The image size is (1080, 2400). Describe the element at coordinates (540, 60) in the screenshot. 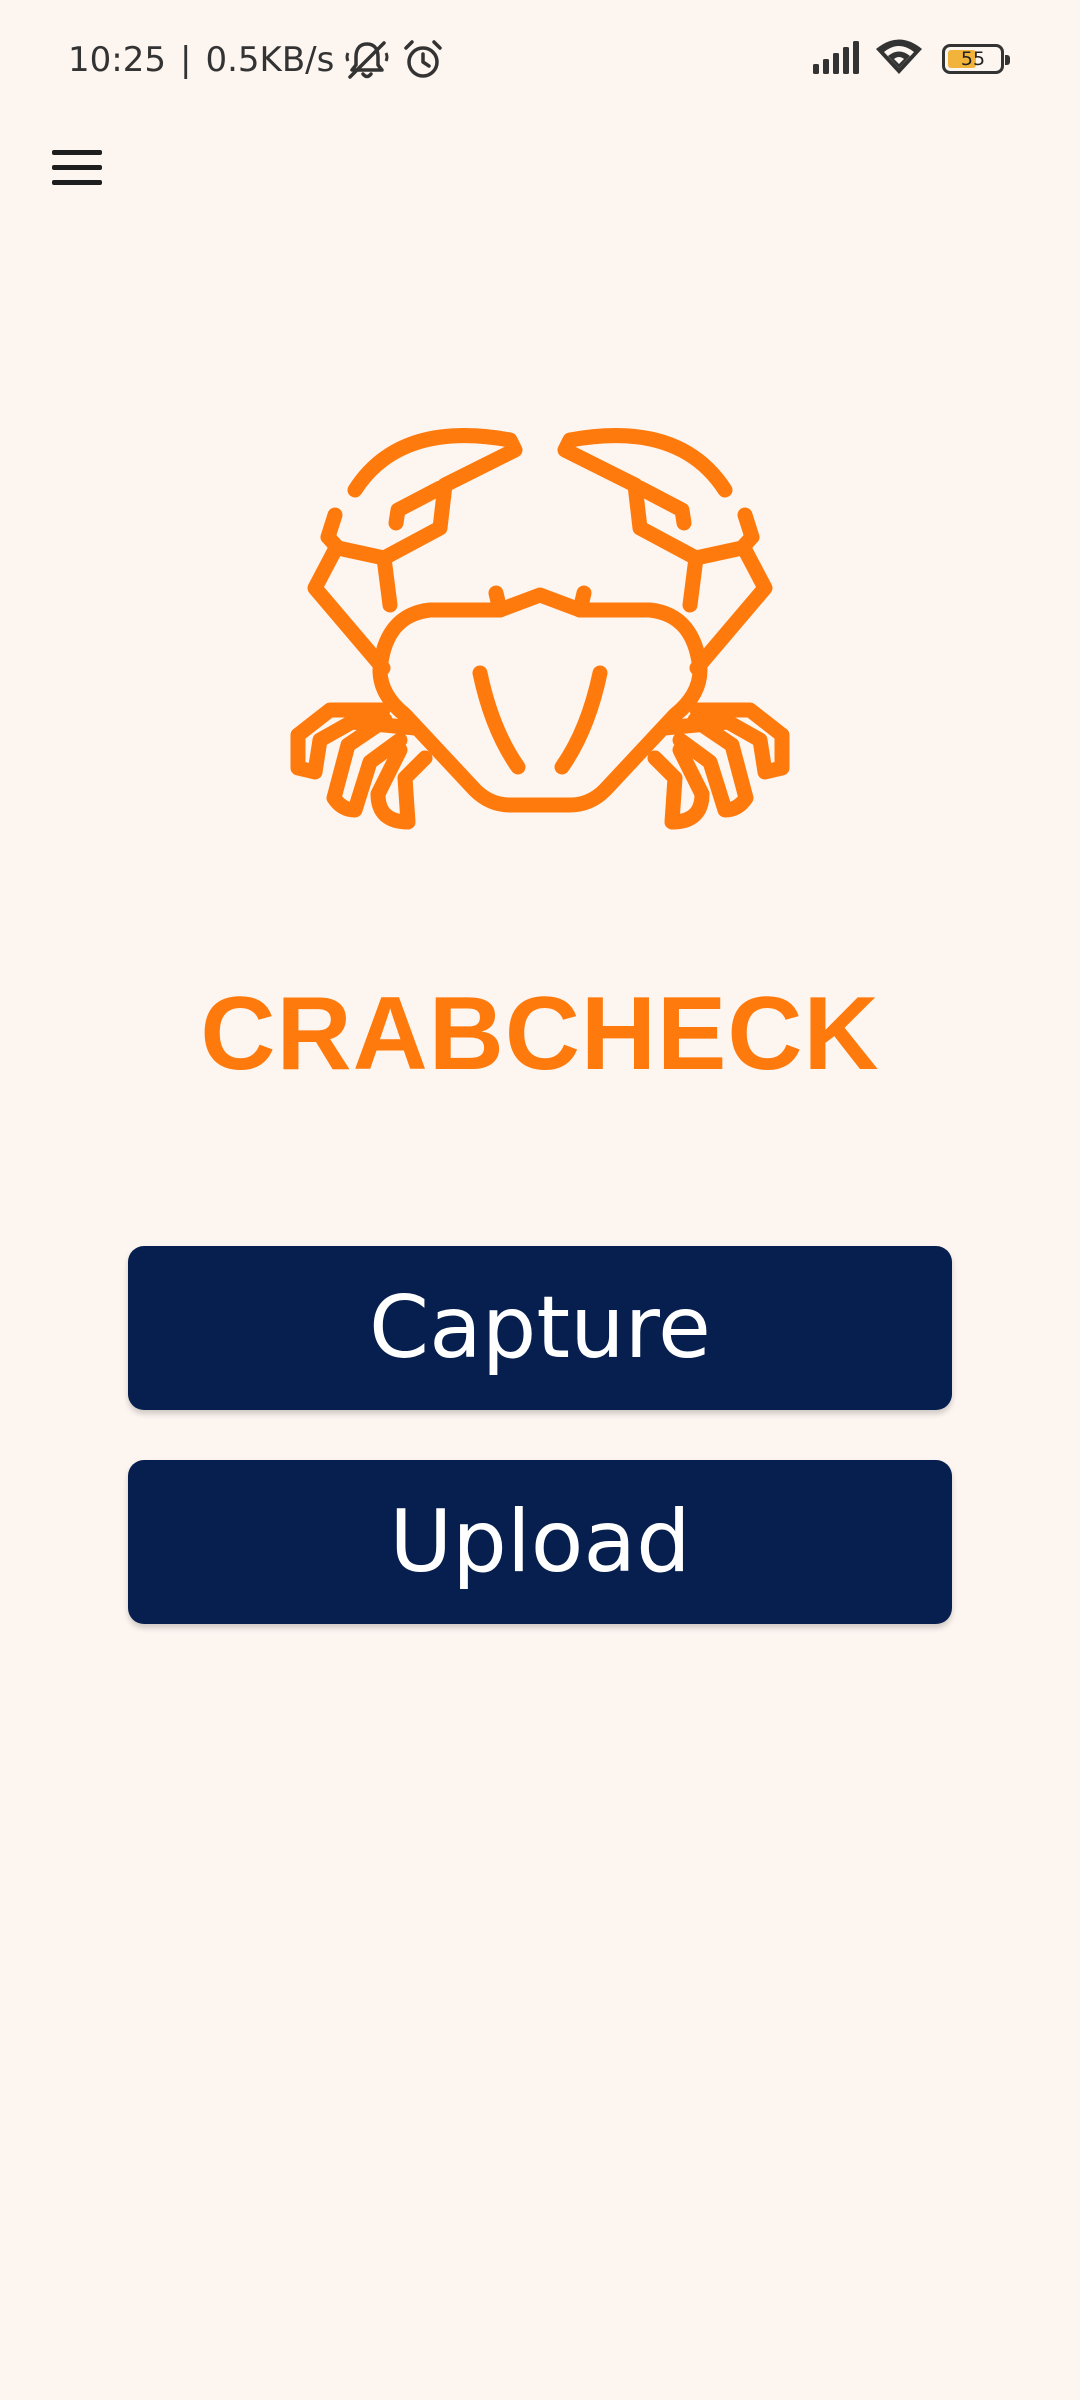

I see `status-bar: 10:25 | 0.5KB/s 55` at that location.